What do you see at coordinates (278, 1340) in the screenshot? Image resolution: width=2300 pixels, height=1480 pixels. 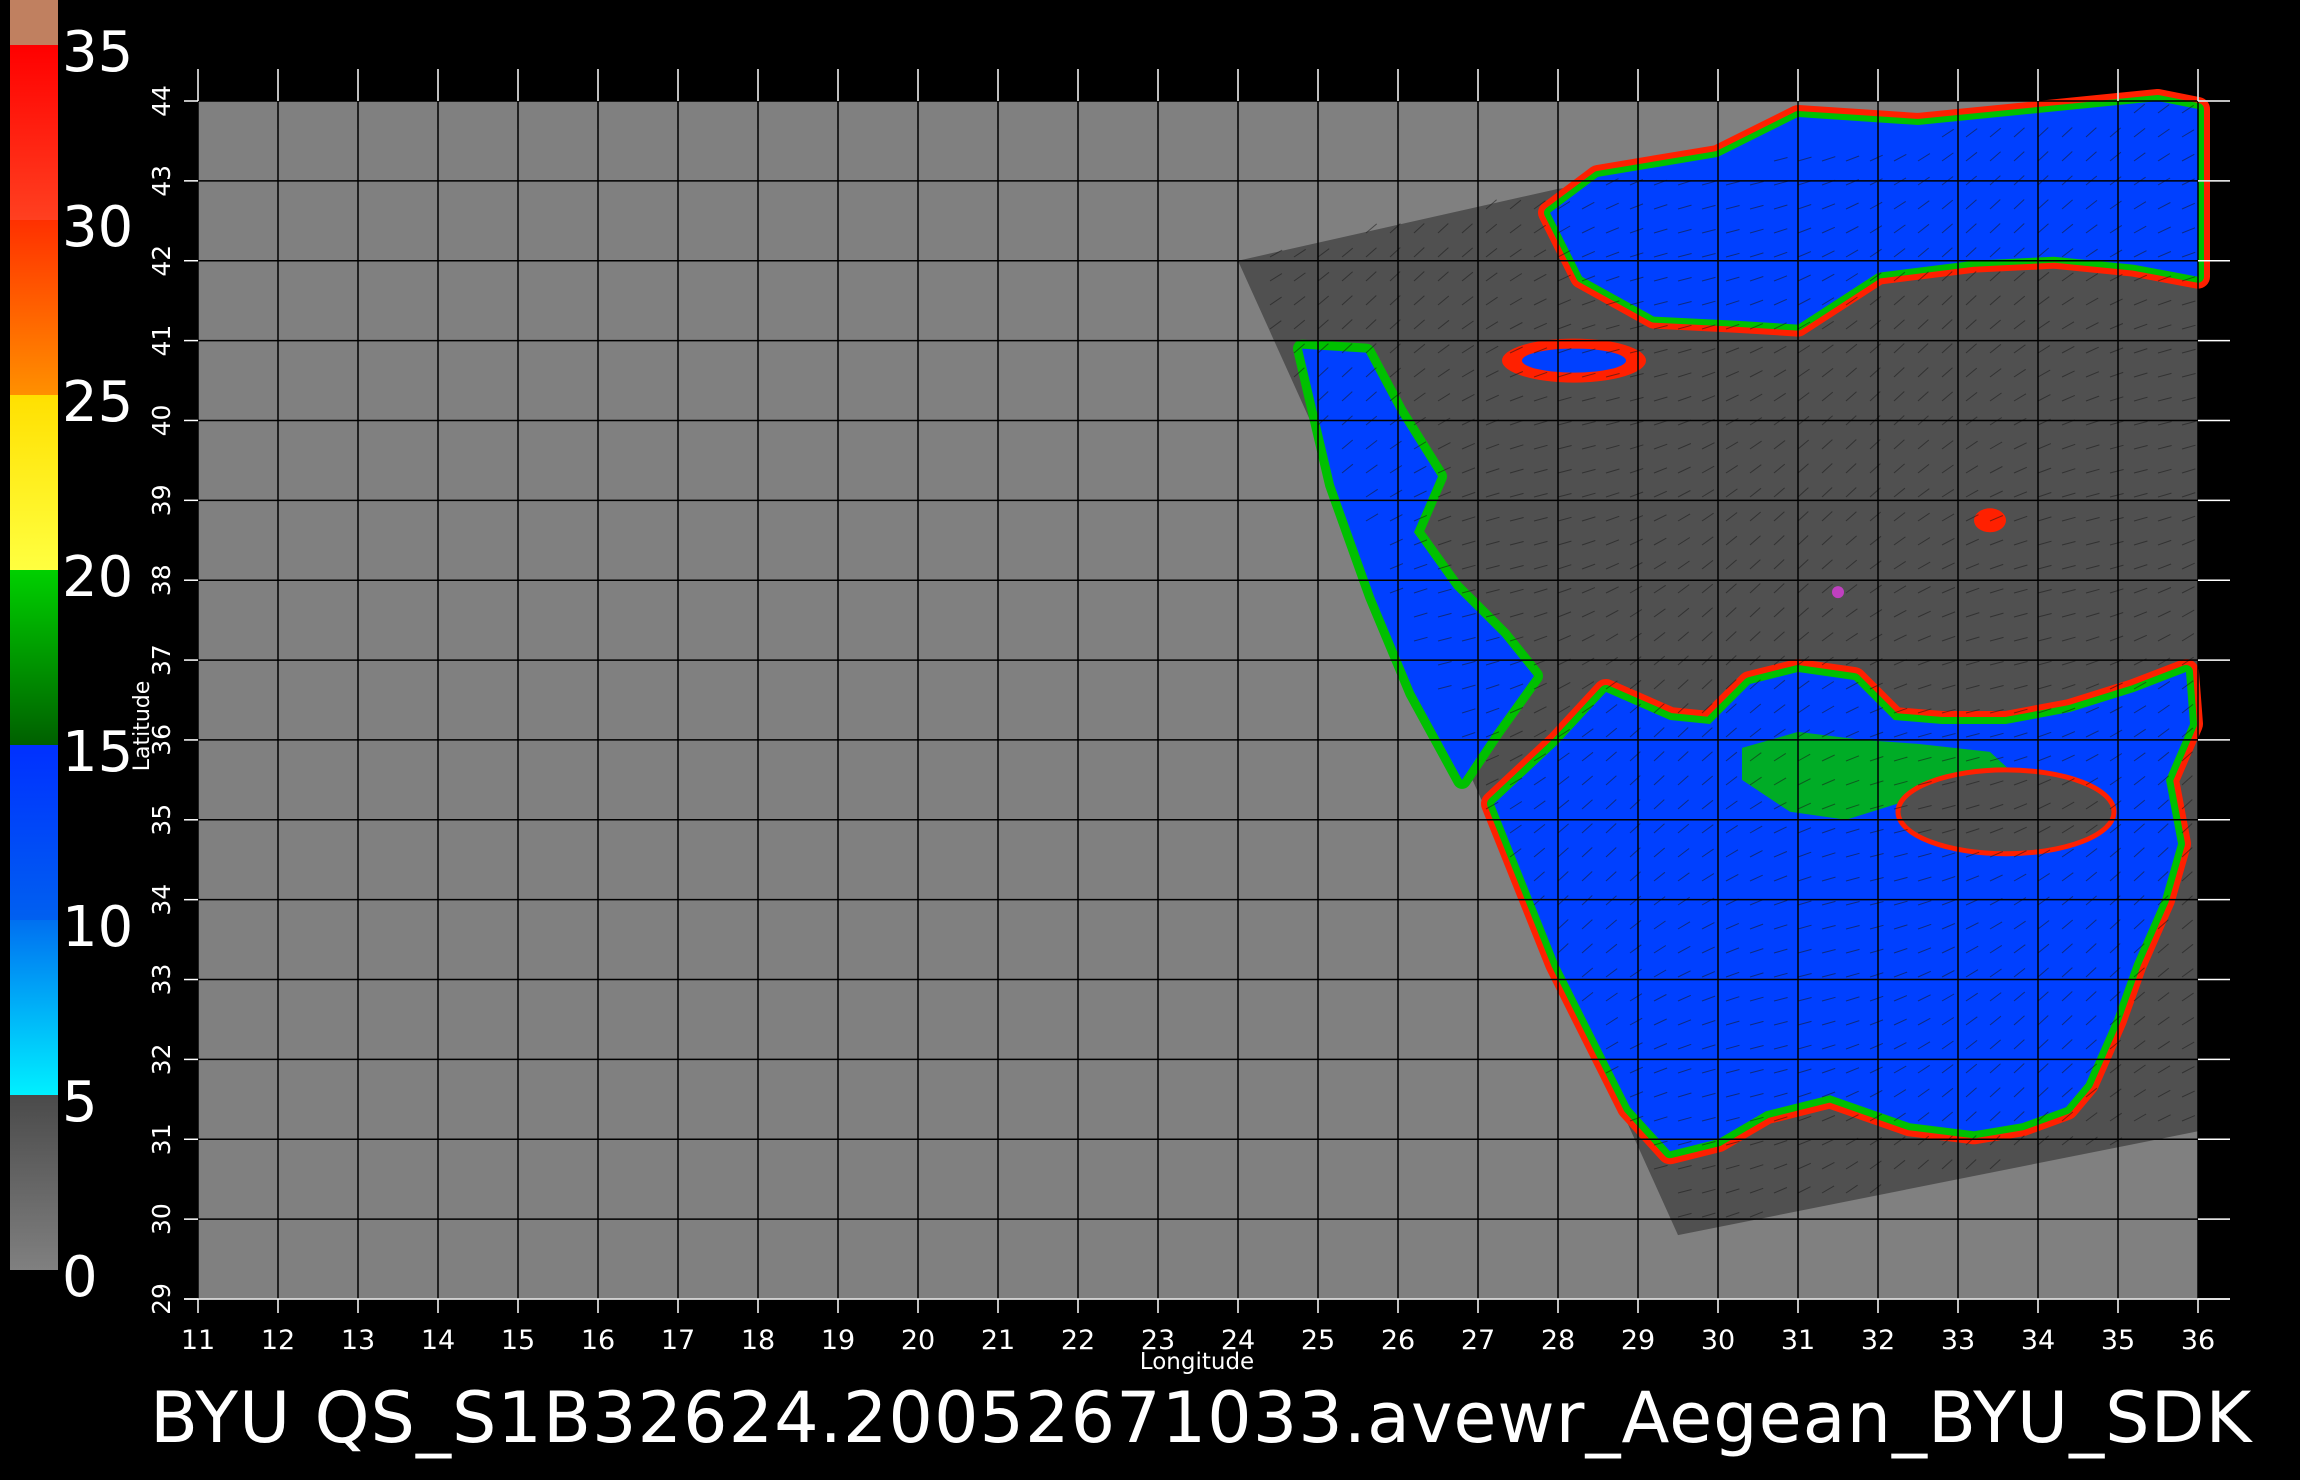 I see `longitude-tick-label: 12` at bounding box center [278, 1340].